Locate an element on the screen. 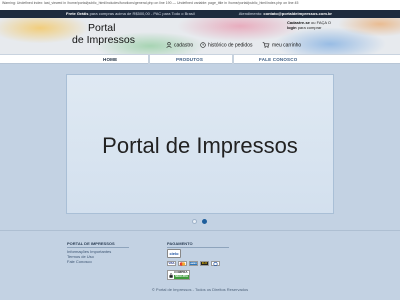  nav-home: HOME is located at coordinates (110, 59).